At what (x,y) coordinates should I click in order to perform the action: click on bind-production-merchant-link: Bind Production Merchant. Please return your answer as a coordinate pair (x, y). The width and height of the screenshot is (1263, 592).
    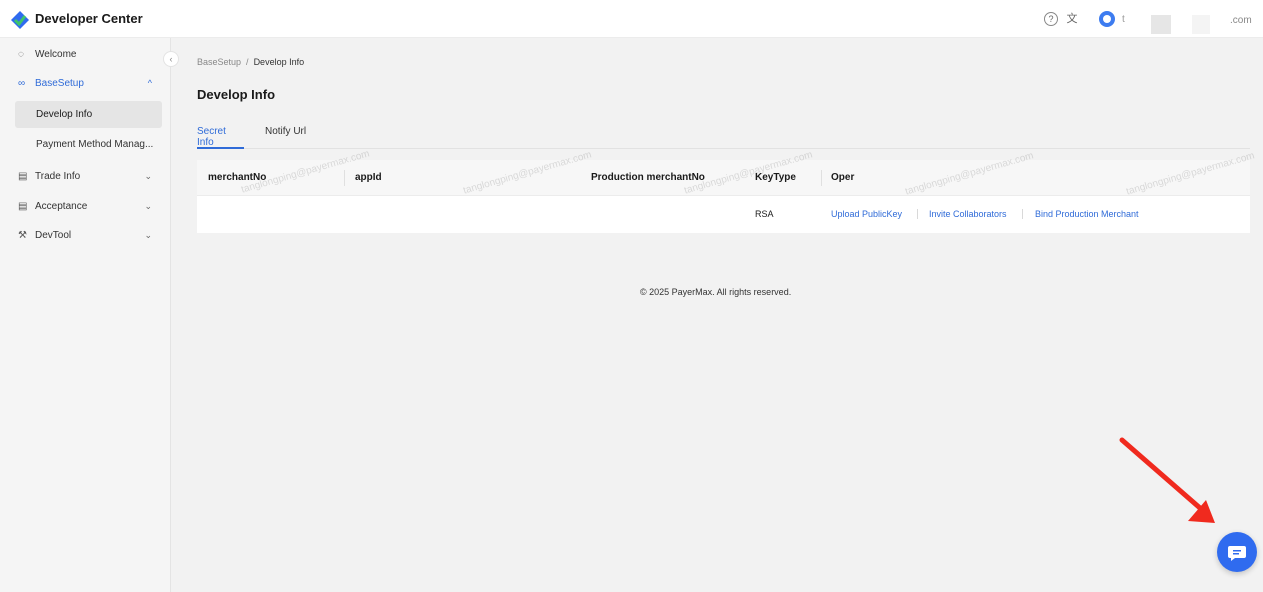
    Looking at the image, I should click on (1087, 214).